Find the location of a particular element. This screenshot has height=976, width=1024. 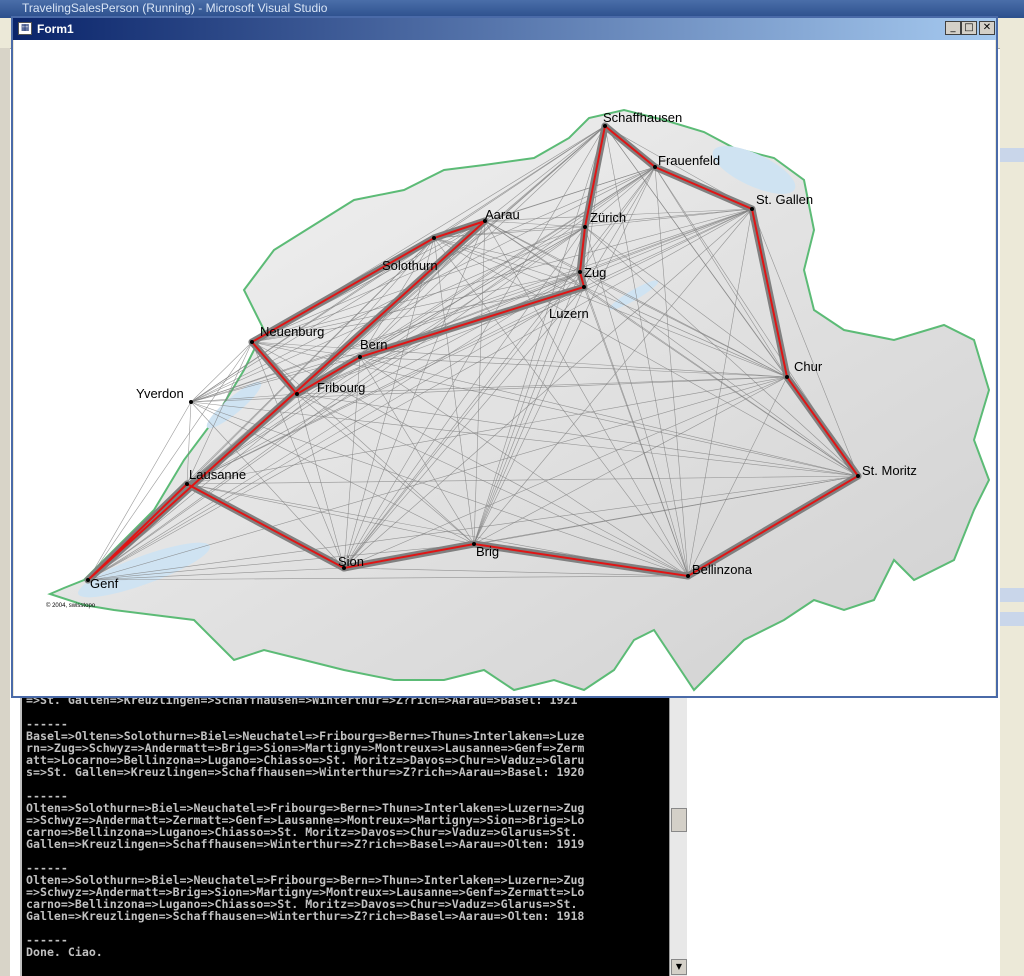

city-label: Yverdon is located at coordinates (160, 393).